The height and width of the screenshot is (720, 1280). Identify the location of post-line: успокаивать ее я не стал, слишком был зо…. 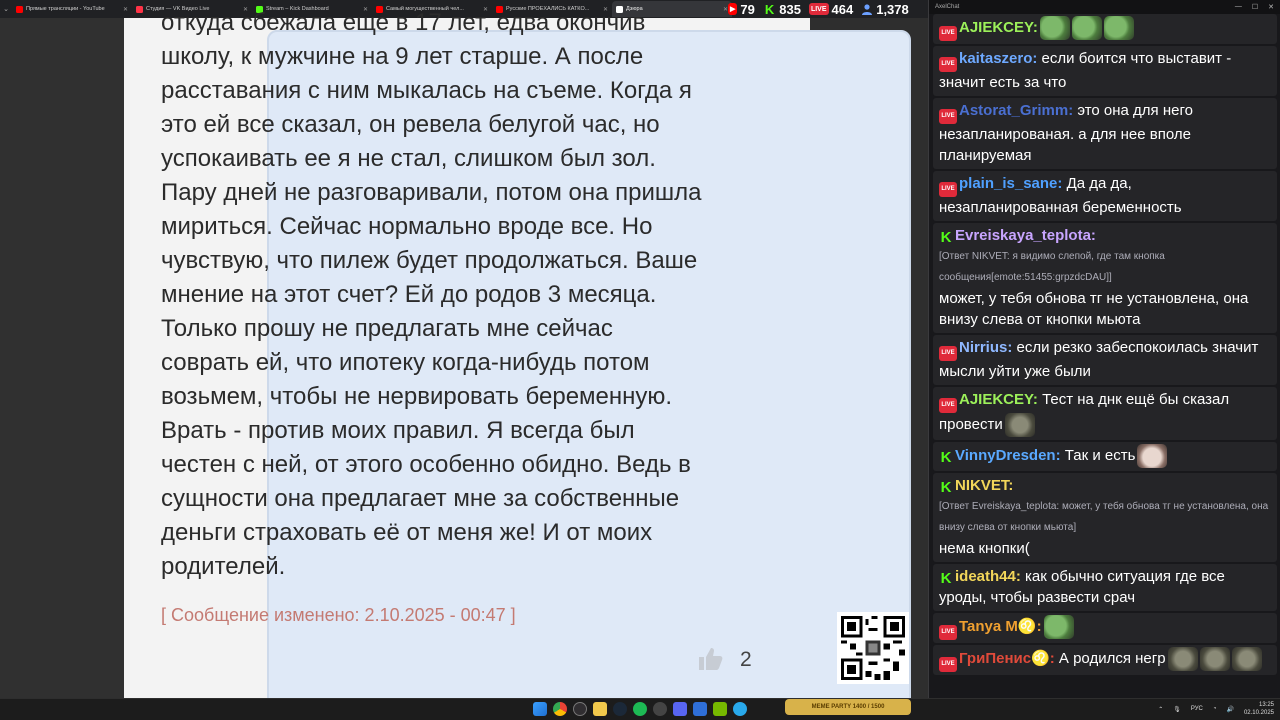
(408, 158).